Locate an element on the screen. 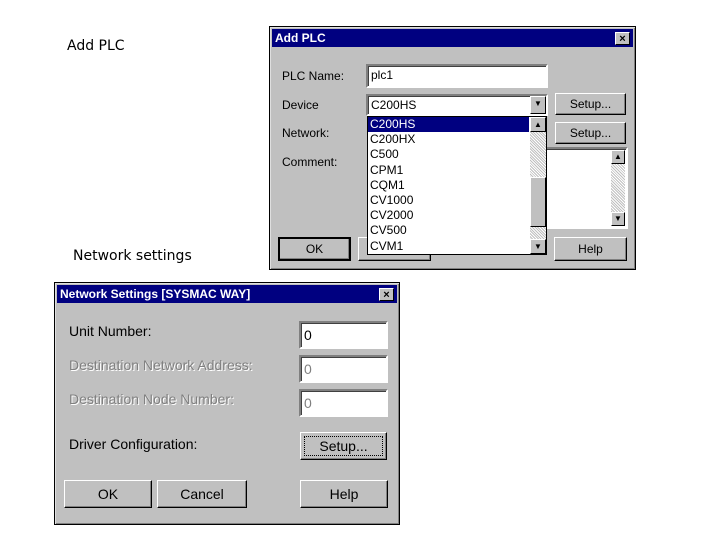 The image size is (720, 540). add-plc-ok-label: OK is located at coordinates (314, 249).